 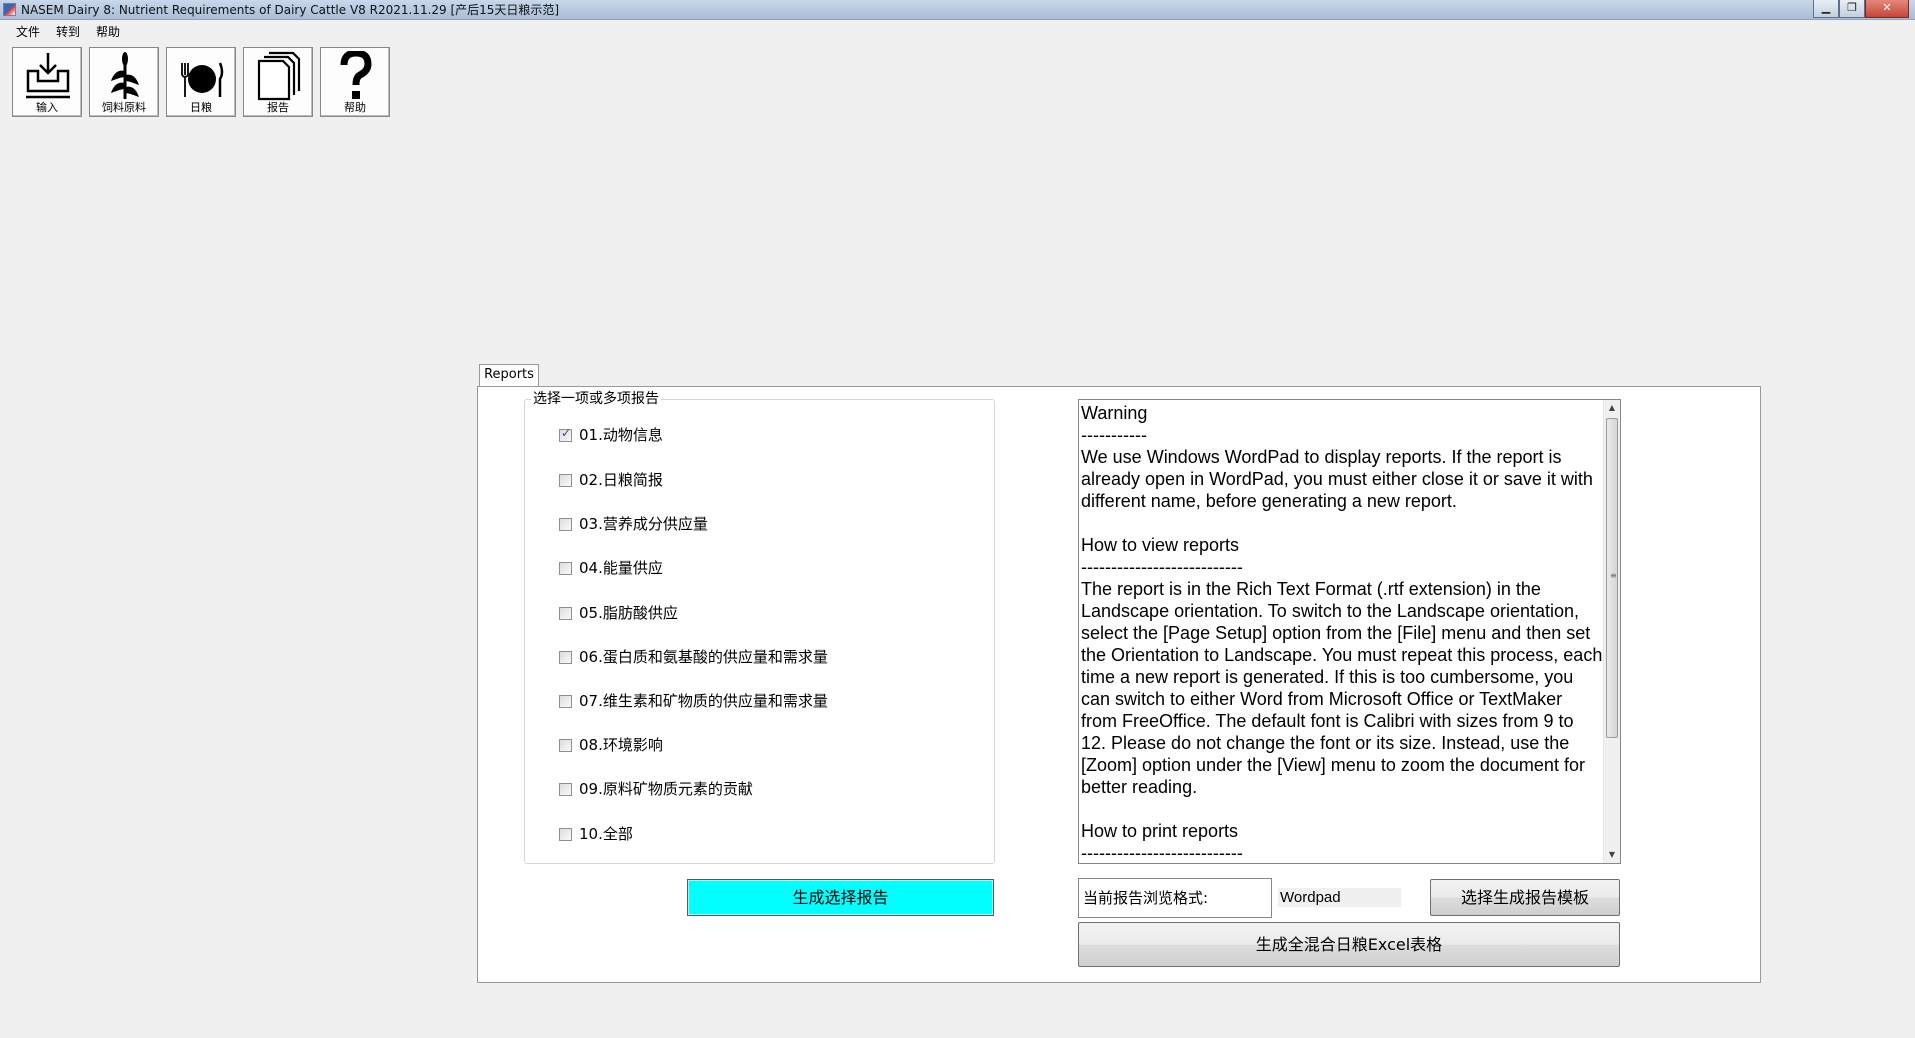 I want to click on toolbar-help-button: 帮助, so click(x=355, y=82).